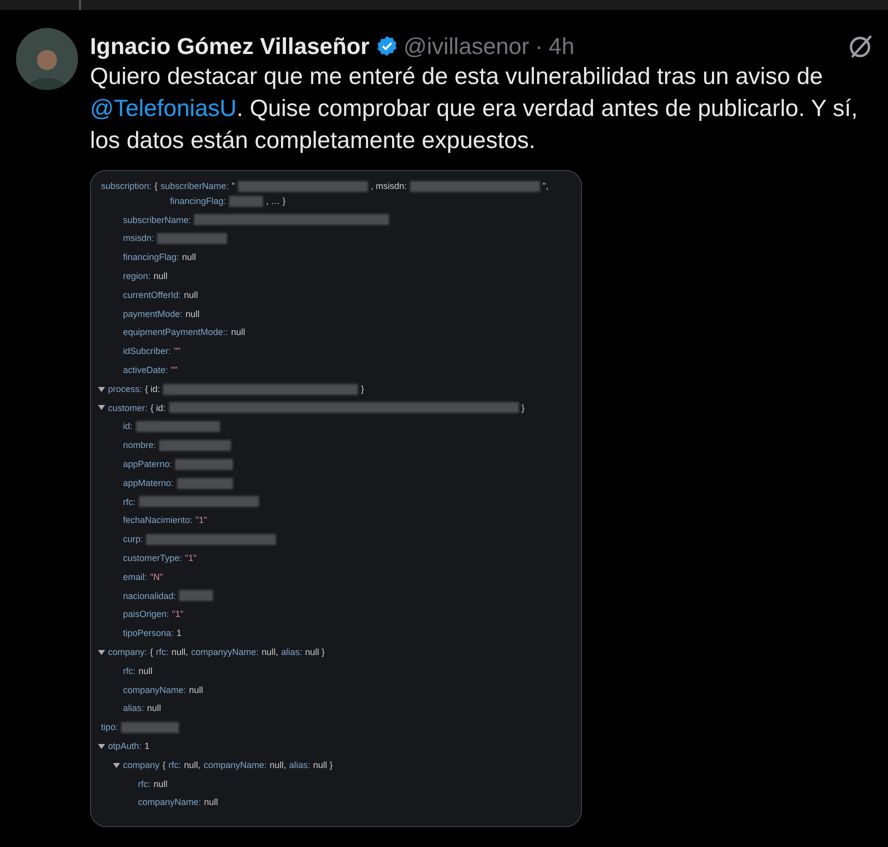  I want to click on json-key: companyyName:, so click(225, 652).